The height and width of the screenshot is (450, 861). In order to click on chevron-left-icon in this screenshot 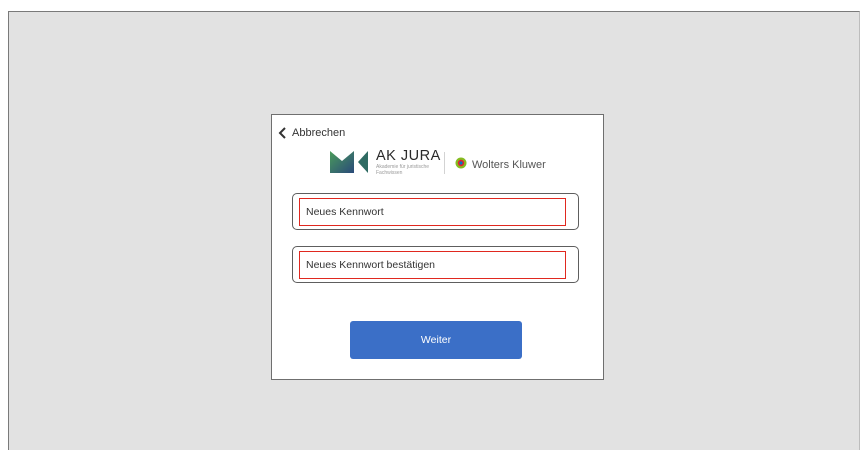, I will do `click(282, 133)`.